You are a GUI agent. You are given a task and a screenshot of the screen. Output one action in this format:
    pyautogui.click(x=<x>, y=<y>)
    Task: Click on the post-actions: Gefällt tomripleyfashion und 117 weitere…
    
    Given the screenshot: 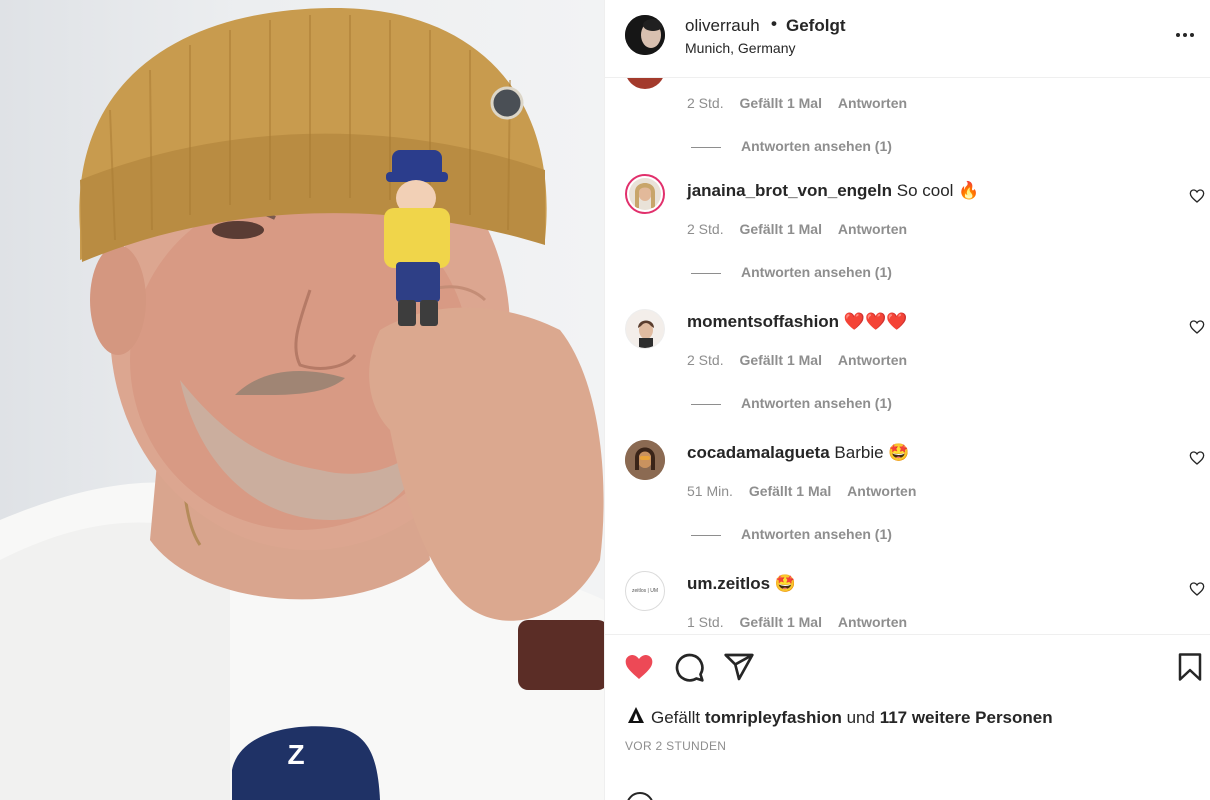 What is the action you would take?
    pyautogui.click(x=907, y=704)
    